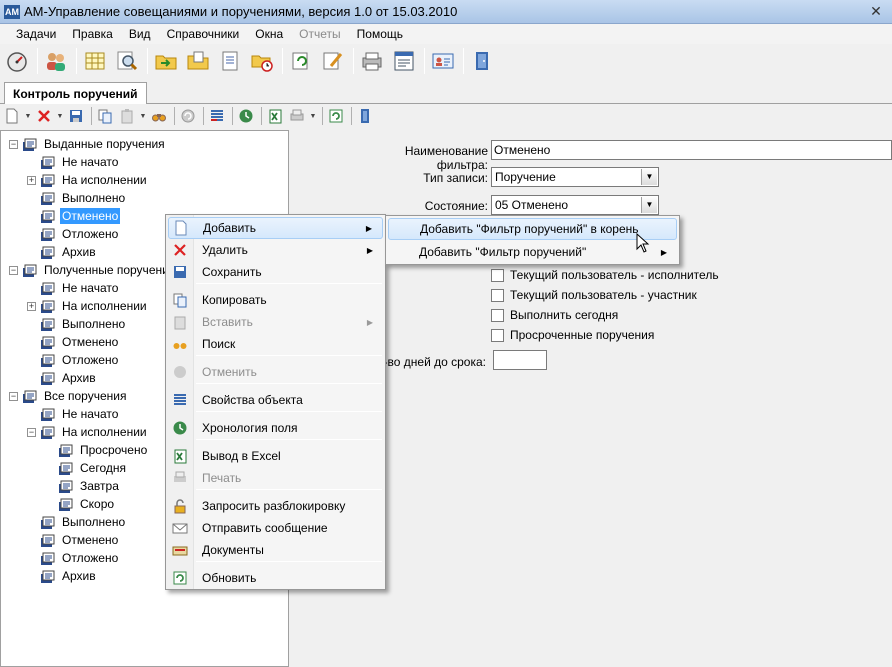  I want to click on context-menu-item: Удалить ▶, so click(275, 250).